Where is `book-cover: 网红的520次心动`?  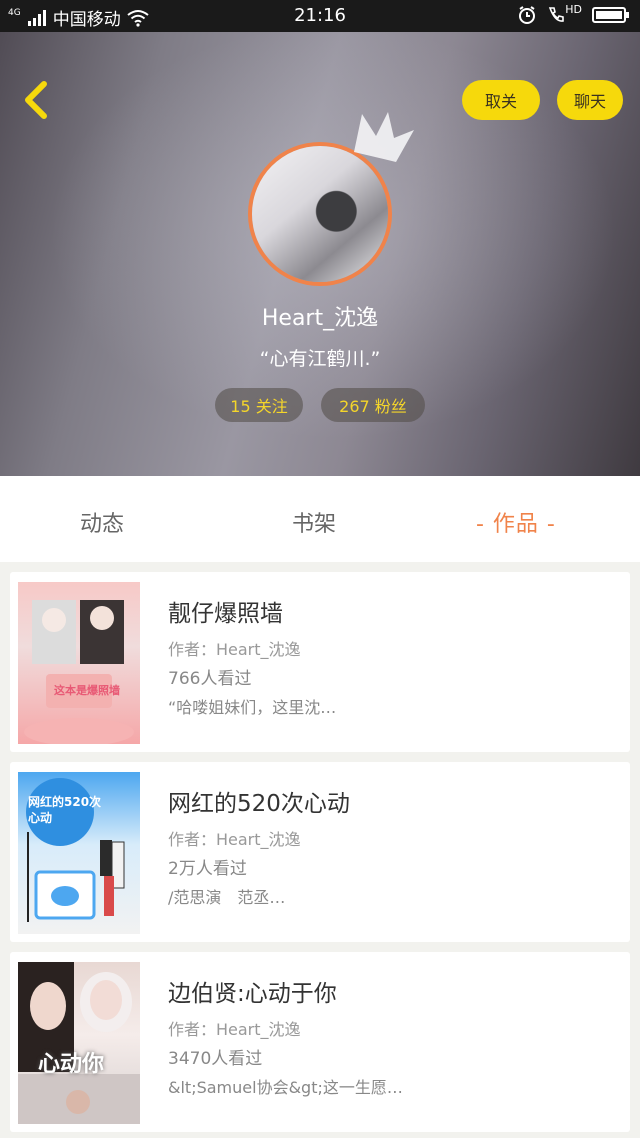
book-cover: 网红的520次心动 is located at coordinates (79, 853).